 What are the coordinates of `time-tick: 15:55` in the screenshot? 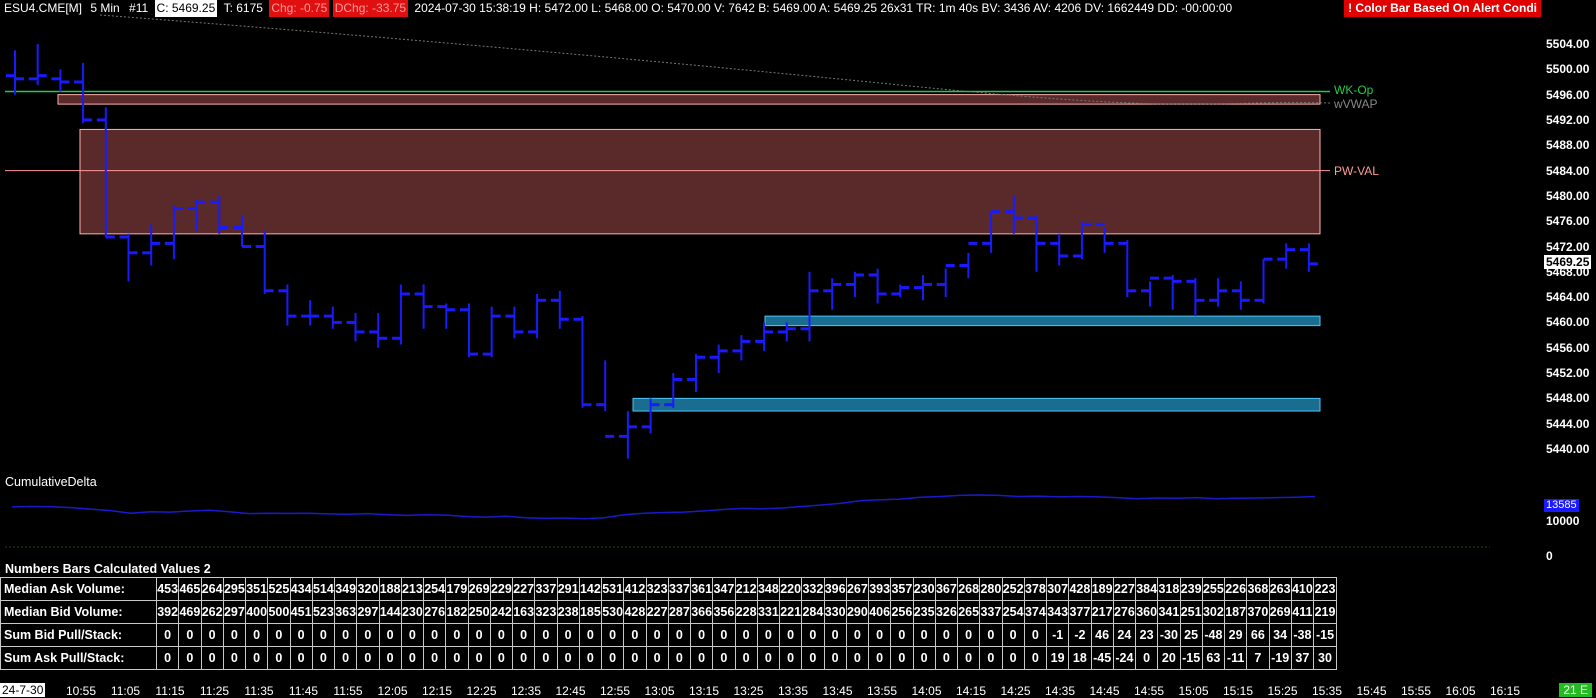 It's located at (1416, 691).